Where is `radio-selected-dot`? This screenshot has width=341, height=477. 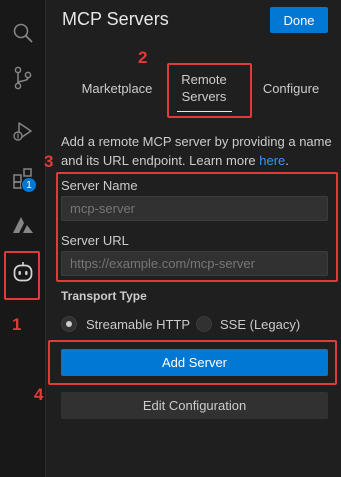
radio-selected-dot is located at coordinates (69, 324).